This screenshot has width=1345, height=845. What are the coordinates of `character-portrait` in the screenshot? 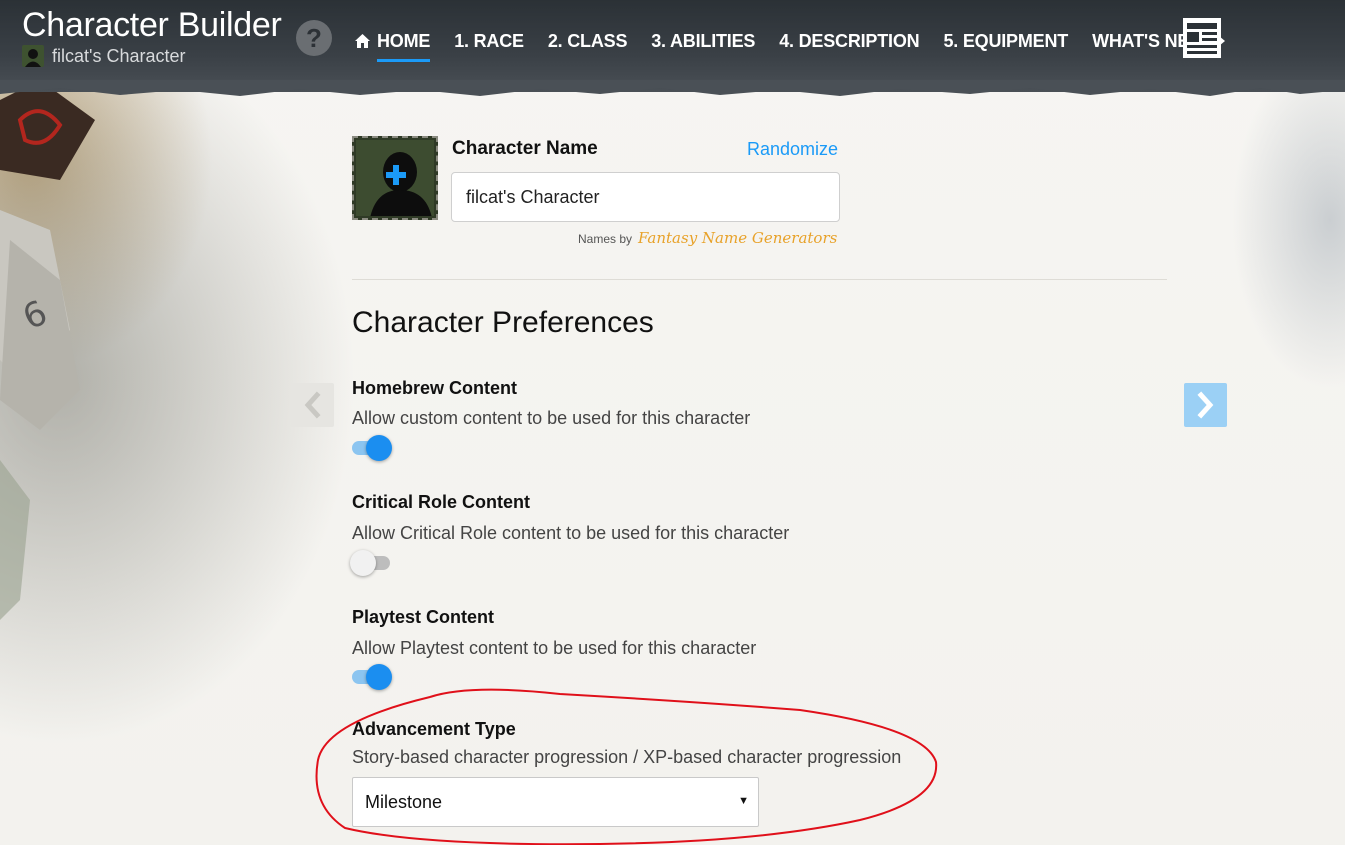 It's located at (395, 178).